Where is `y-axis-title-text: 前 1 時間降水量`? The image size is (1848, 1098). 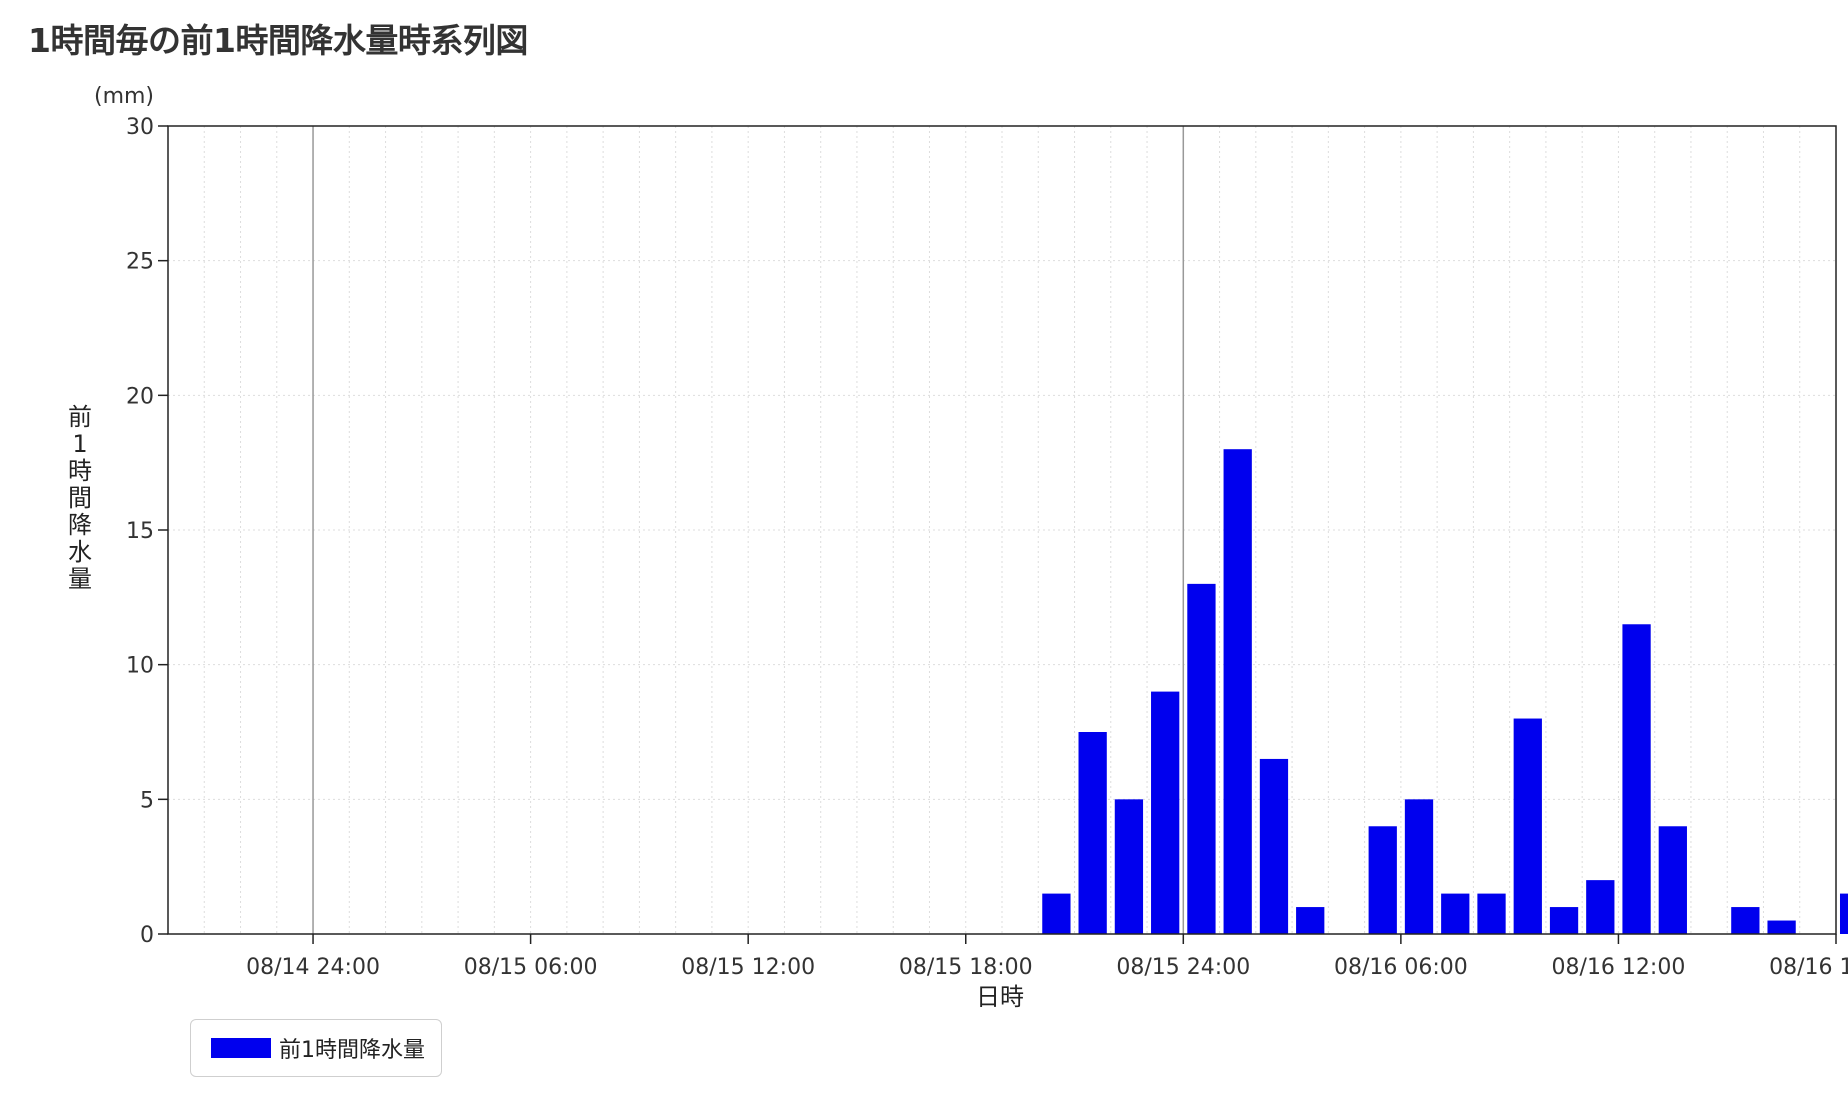 y-axis-title-text: 前 1 時間降水量 is located at coordinates (80, 498).